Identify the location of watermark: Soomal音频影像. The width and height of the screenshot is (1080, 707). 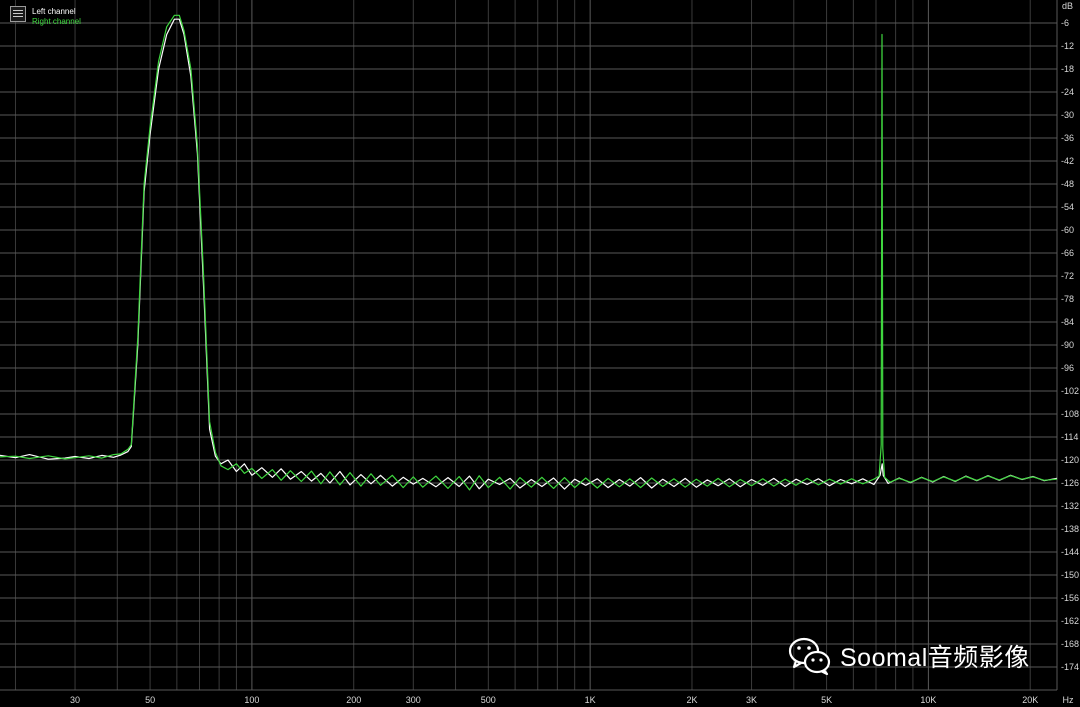
(909, 656).